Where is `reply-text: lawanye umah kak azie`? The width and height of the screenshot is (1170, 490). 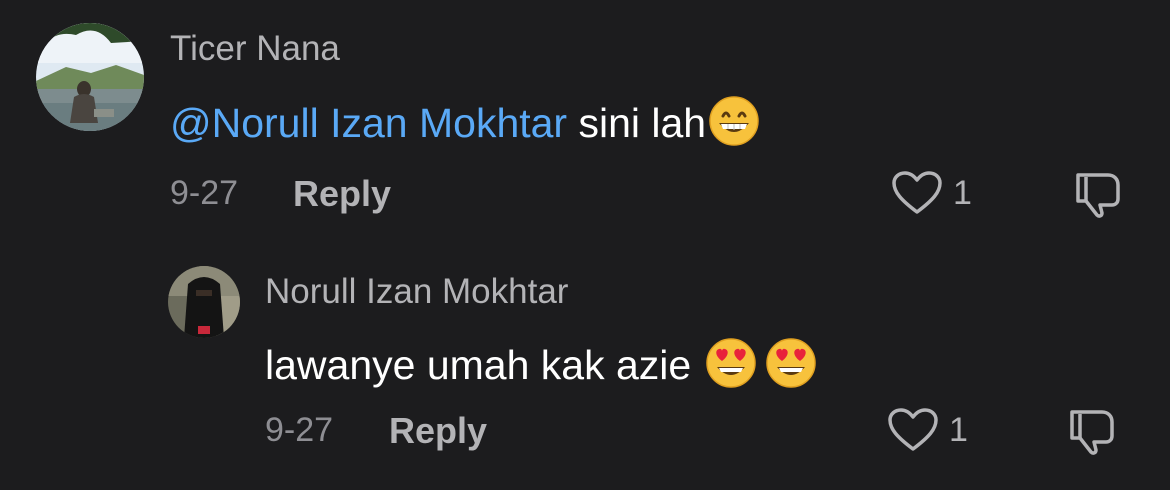
reply-text: lawanye umah kak azie is located at coordinates (541, 363).